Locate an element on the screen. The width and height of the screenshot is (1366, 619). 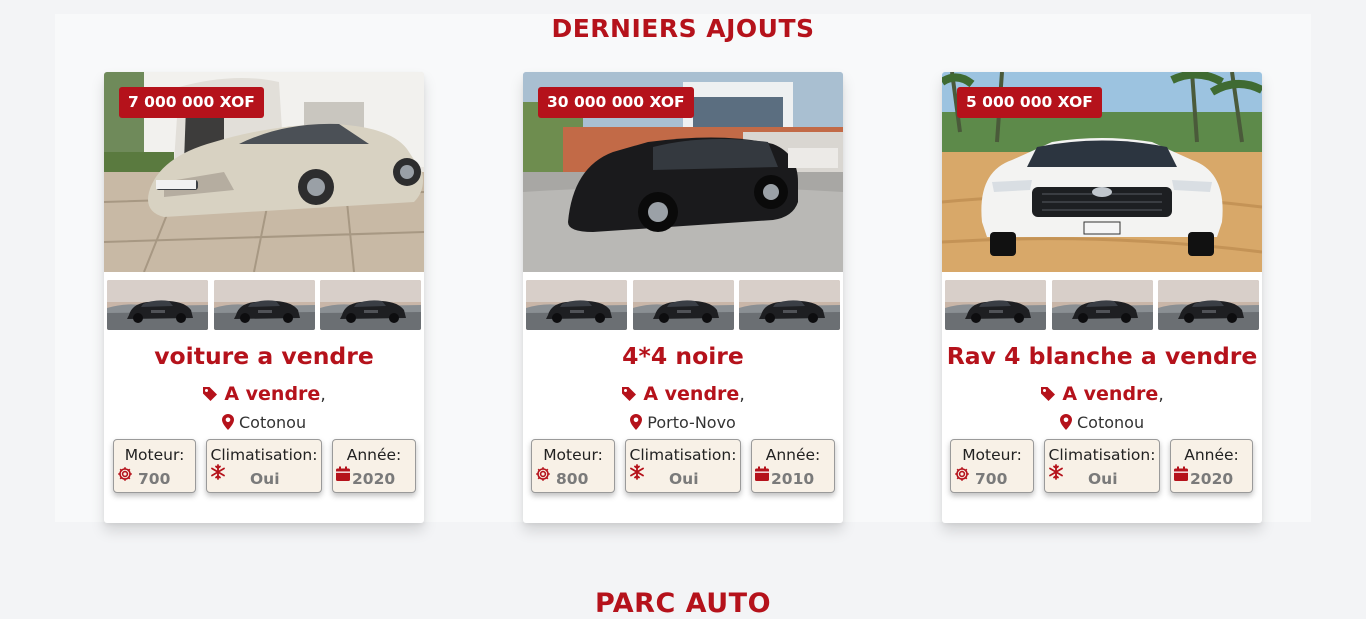
spec-engine: Moteur: 800 is located at coordinates (573, 466).